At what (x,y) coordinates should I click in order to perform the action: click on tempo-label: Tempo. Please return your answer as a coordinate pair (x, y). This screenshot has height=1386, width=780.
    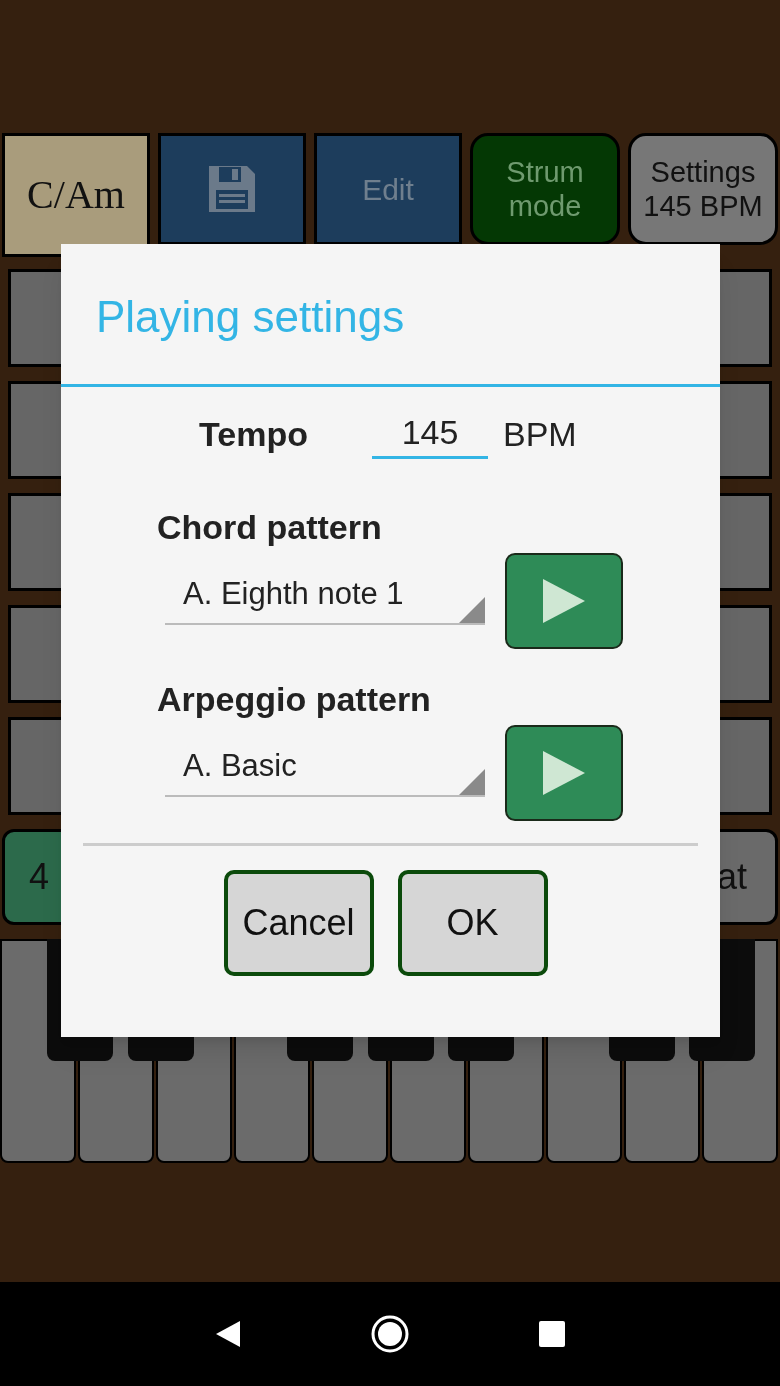
    Looking at the image, I should click on (254, 434).